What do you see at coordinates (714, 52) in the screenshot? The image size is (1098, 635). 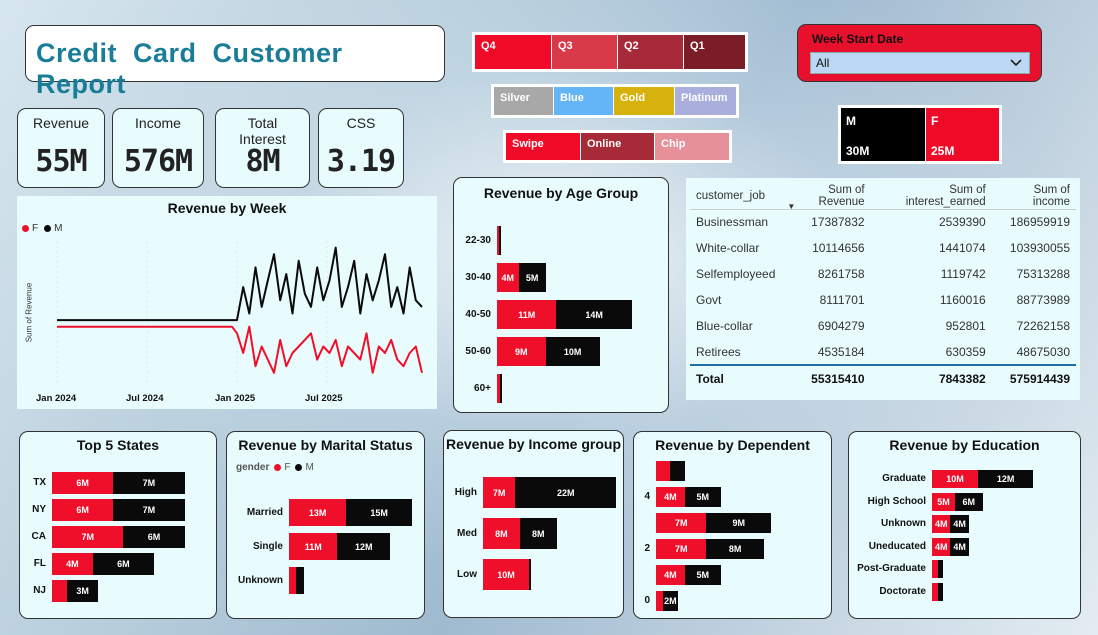 I see `quarter-slicer-item: Q1` at bounding box center [714, 52].